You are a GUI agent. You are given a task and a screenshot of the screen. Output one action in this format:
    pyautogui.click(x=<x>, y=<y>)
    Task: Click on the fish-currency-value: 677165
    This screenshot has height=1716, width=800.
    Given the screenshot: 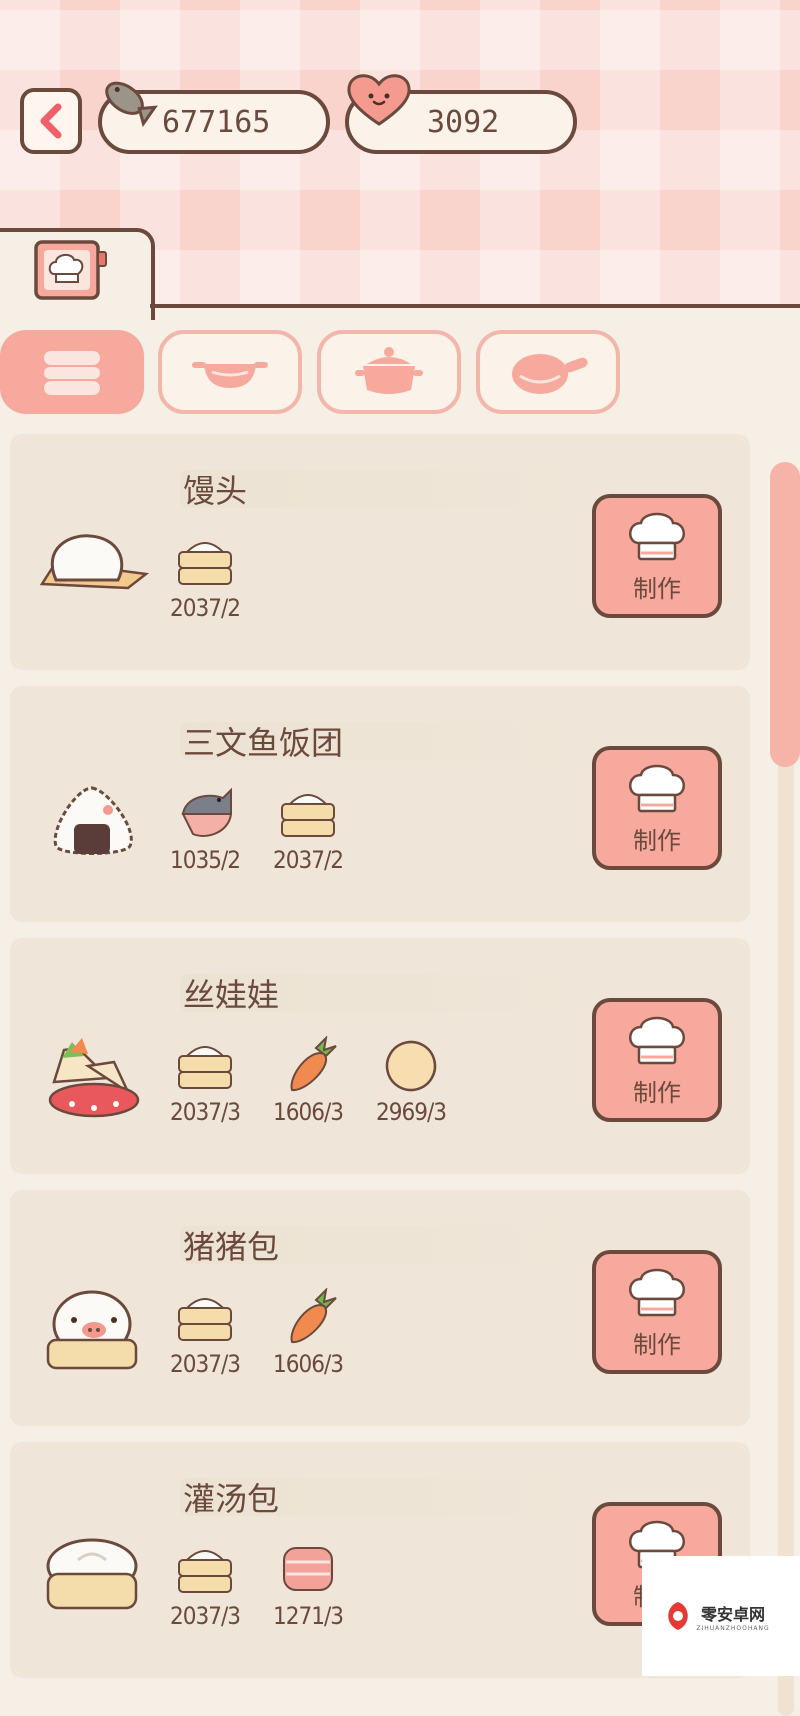 What is the action you would take?
    pyautogui.click(x=216, y=122)
    